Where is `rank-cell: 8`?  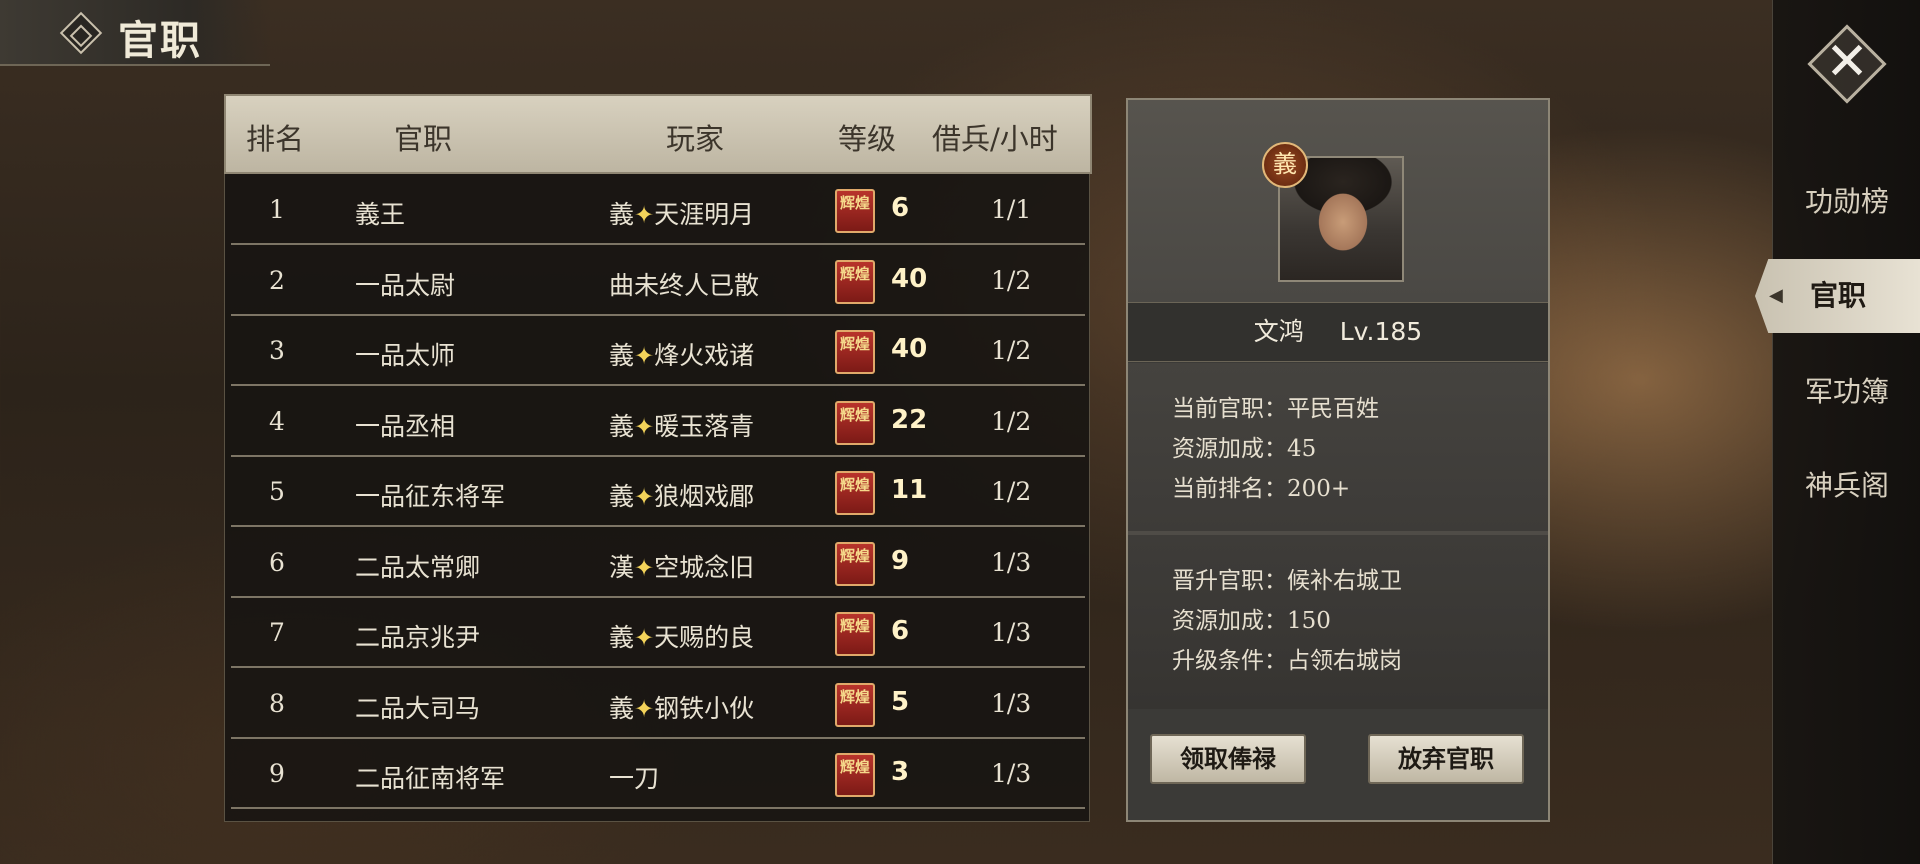
rank-cell: 8 is located at coordinates (277, 703).